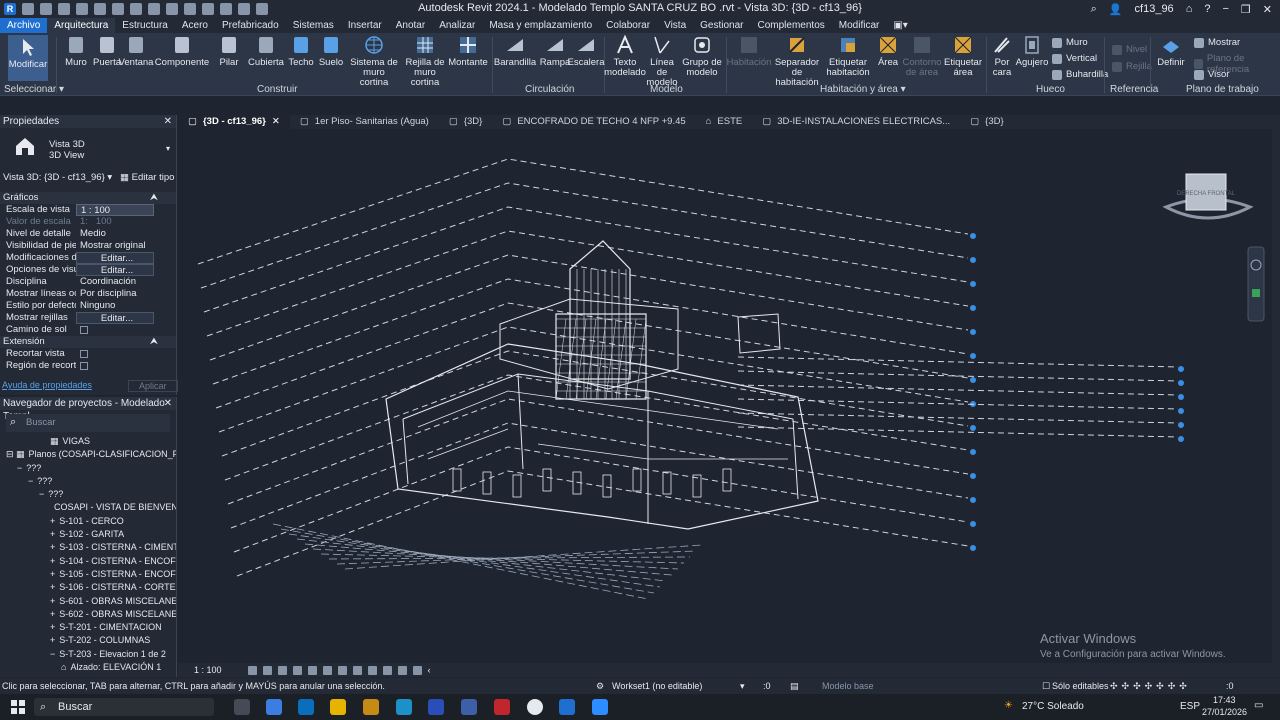  What do you see at coordinates (848, 56) in the screenshot?
I see `tag-room-button: Etiquetar habitación` at bounding box center [848, 56].